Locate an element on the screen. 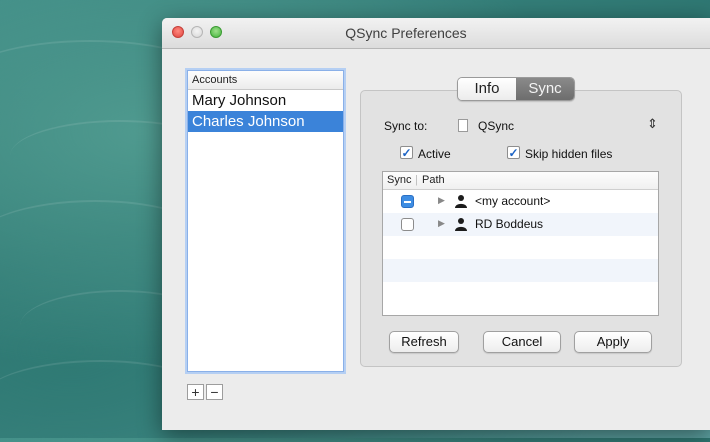  tab-info: Info is located at coordinates (487, 89).